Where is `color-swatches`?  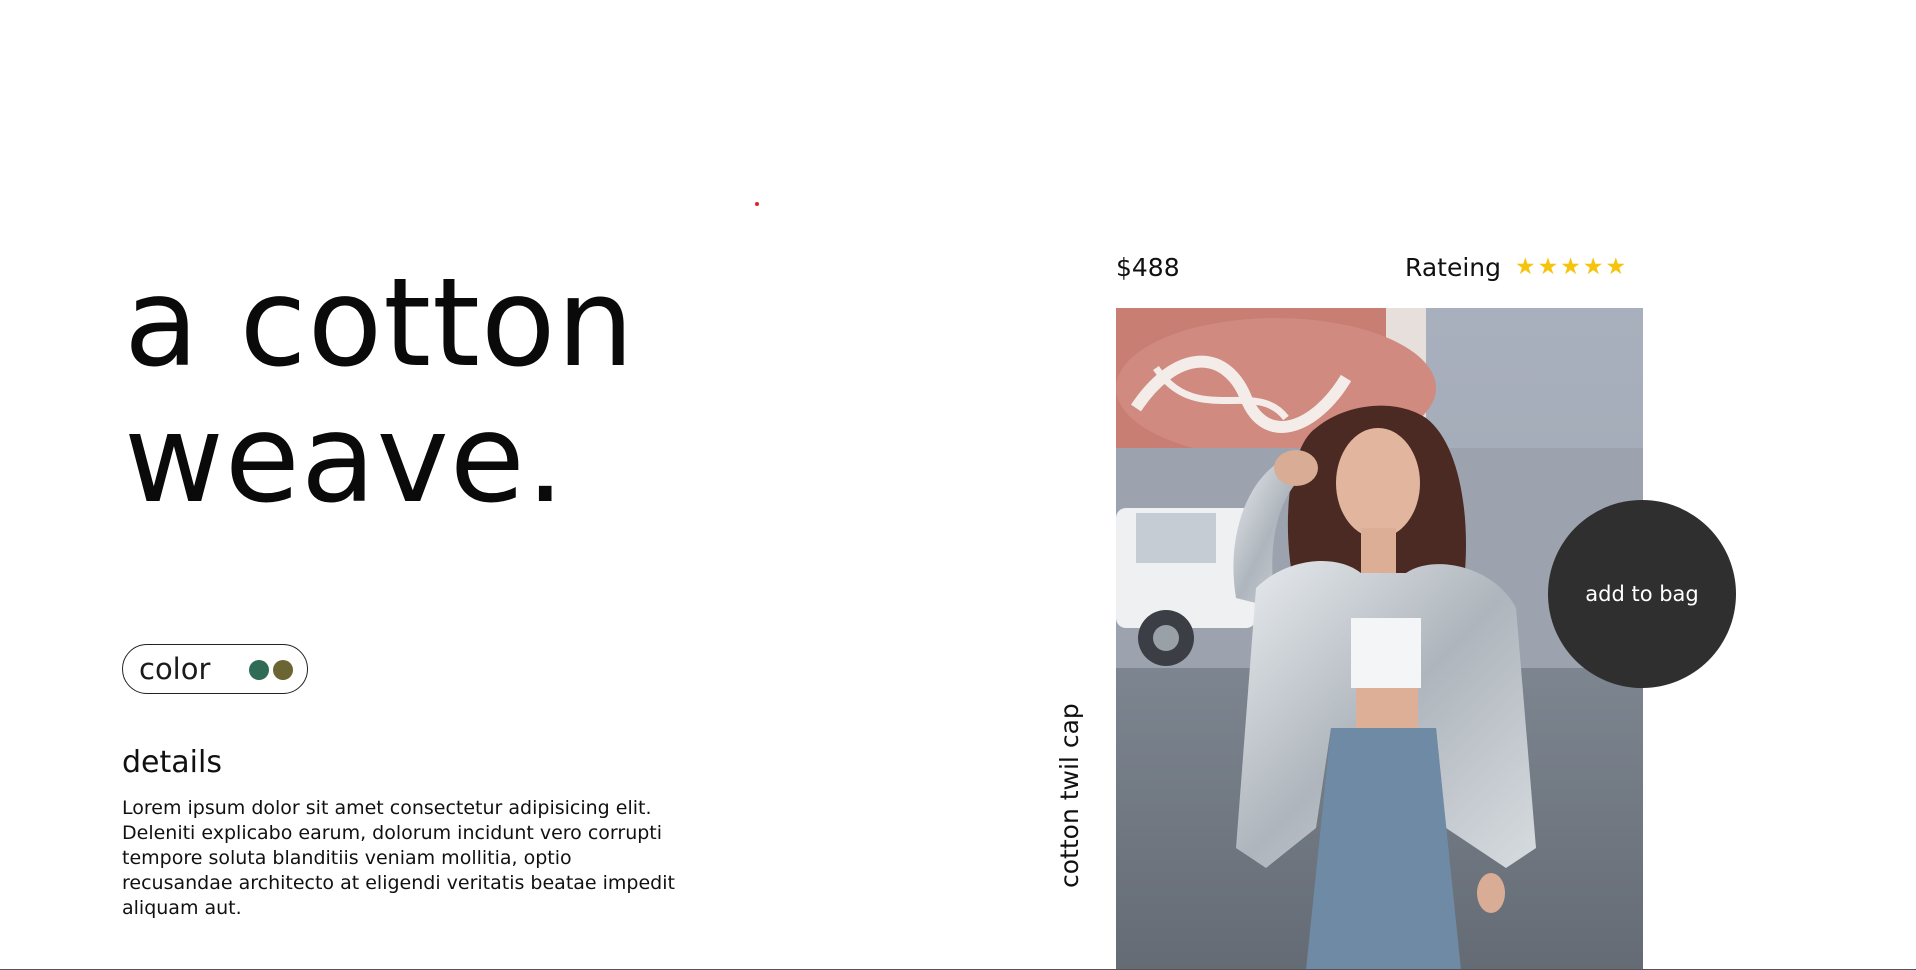 color-swatches is located at coordinates (271, 670).